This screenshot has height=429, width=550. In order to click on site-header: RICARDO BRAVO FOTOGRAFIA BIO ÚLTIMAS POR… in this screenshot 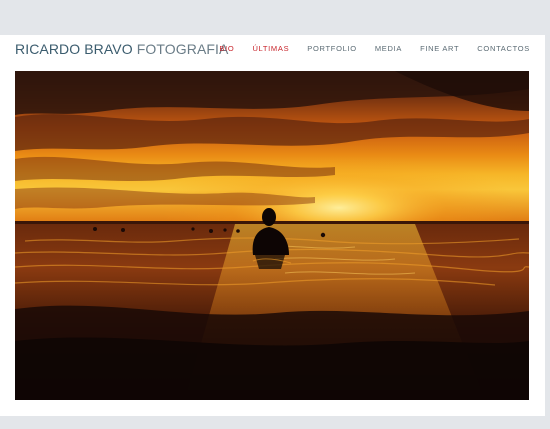, I will do `click(272, 52)`.